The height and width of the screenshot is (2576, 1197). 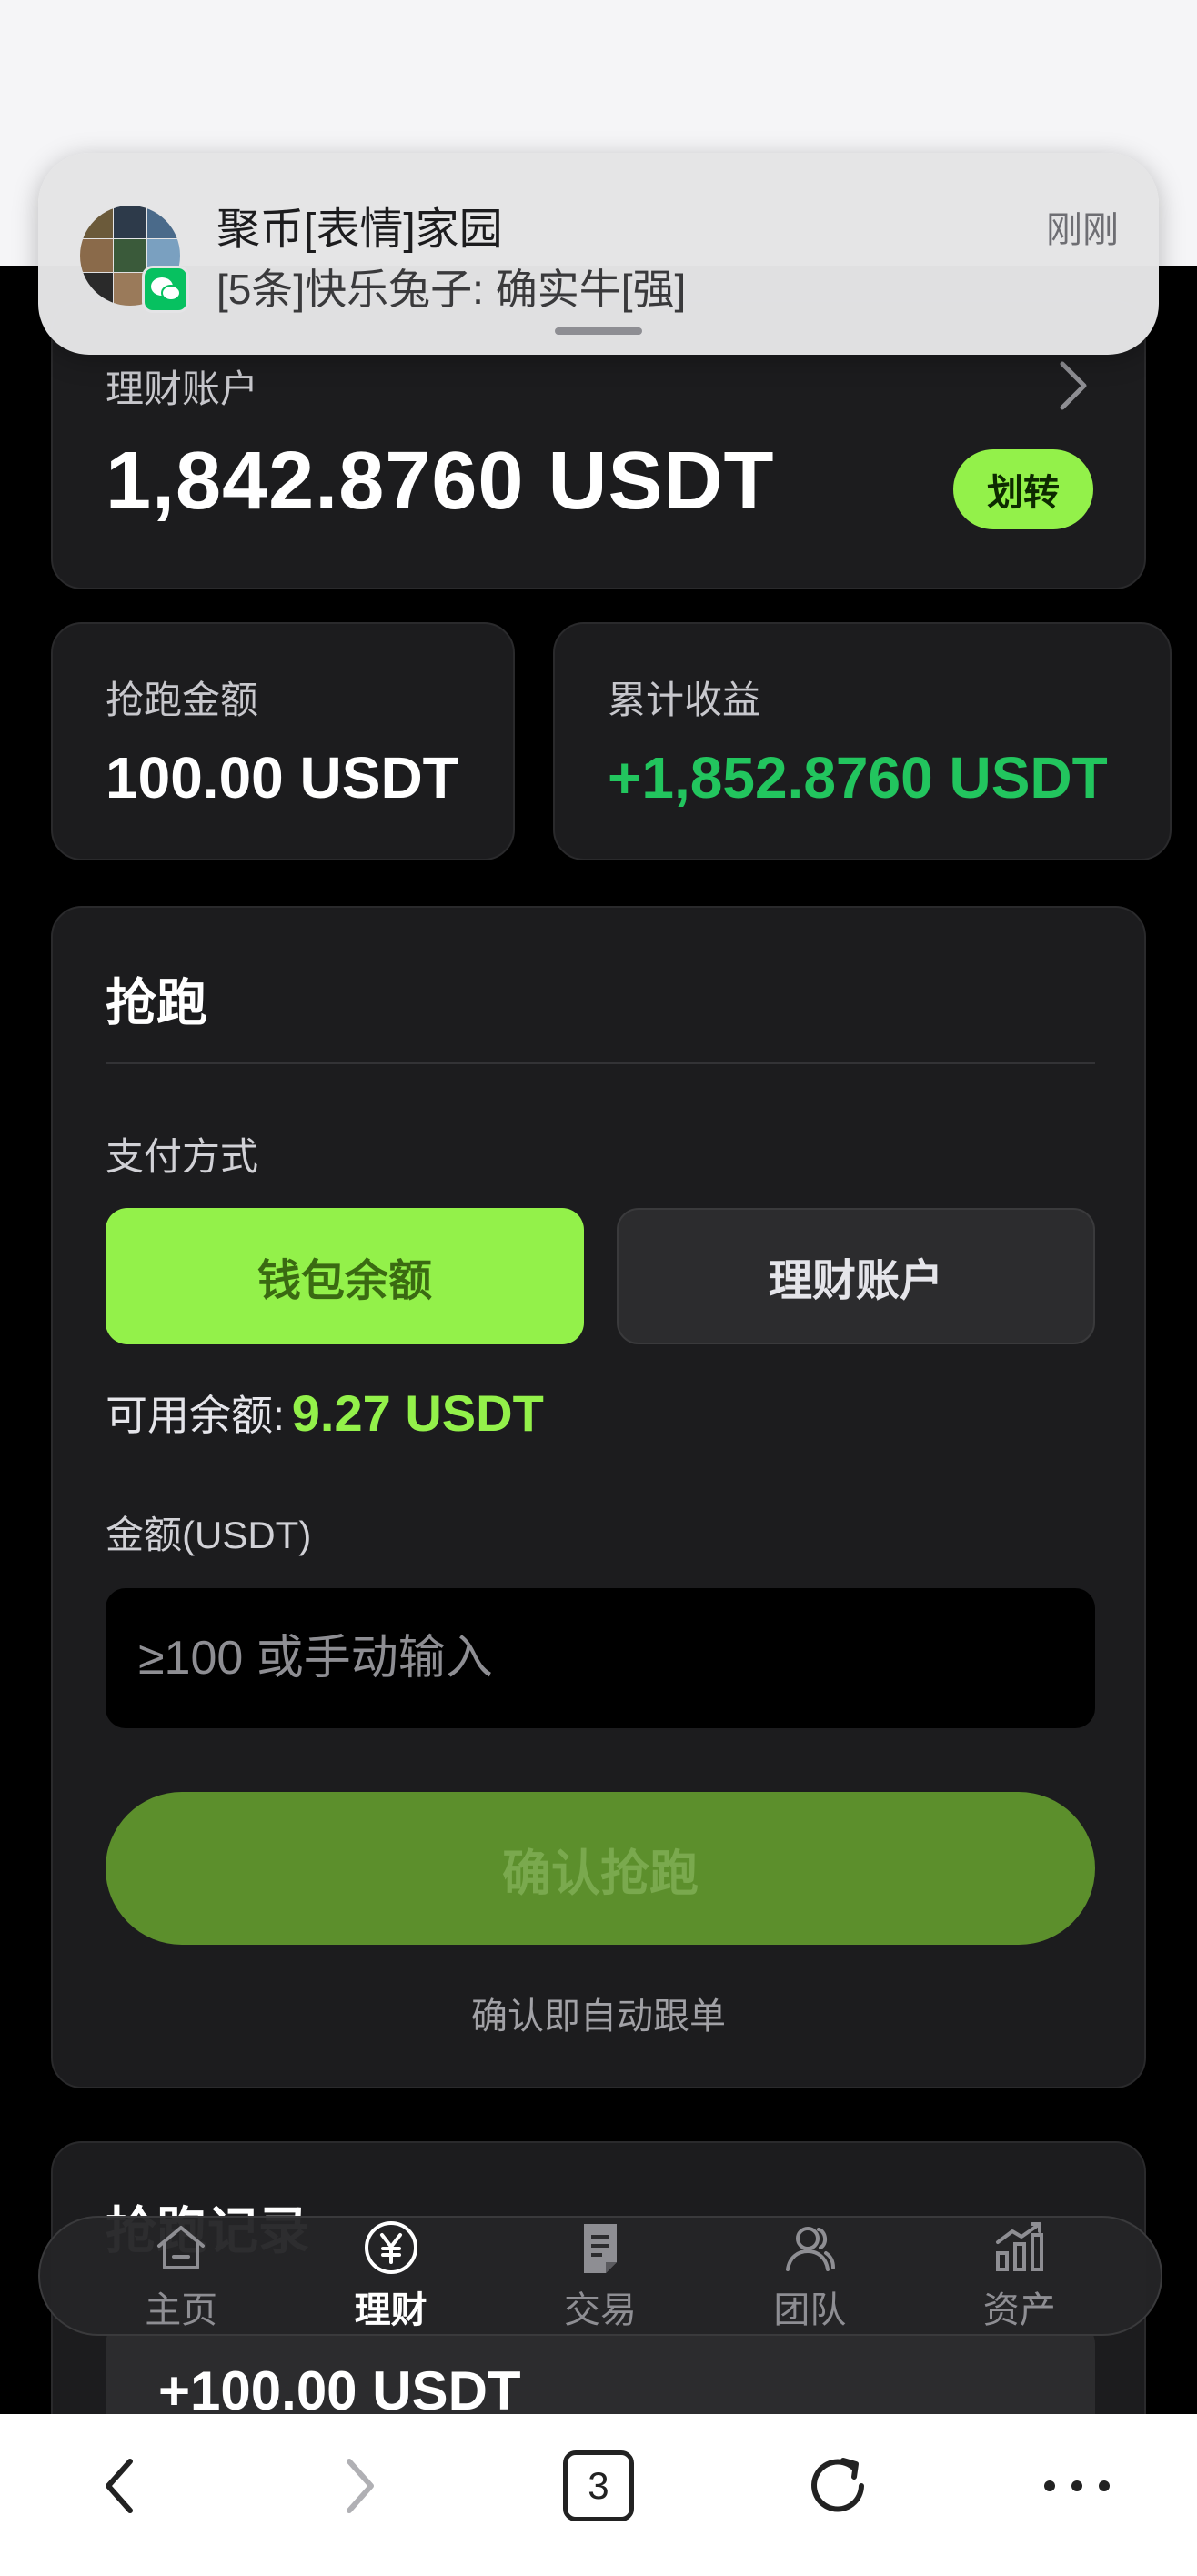 What do you see at coordinates (345, 1276) in the screenshot?
I see `pay-option-wallet-balance: 钱包余额` at bounding box center [345, 1276].